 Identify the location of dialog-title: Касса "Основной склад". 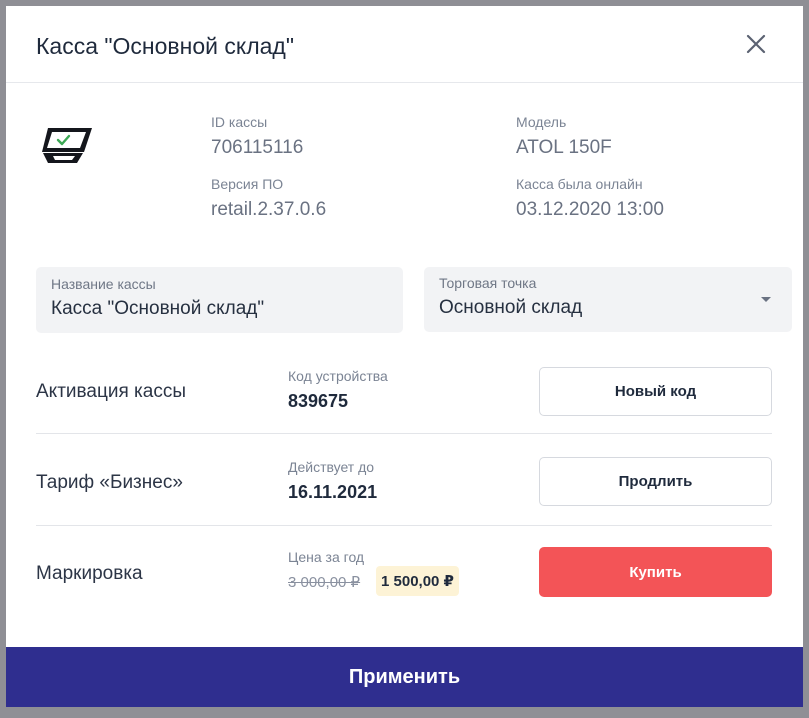
(165, 46).